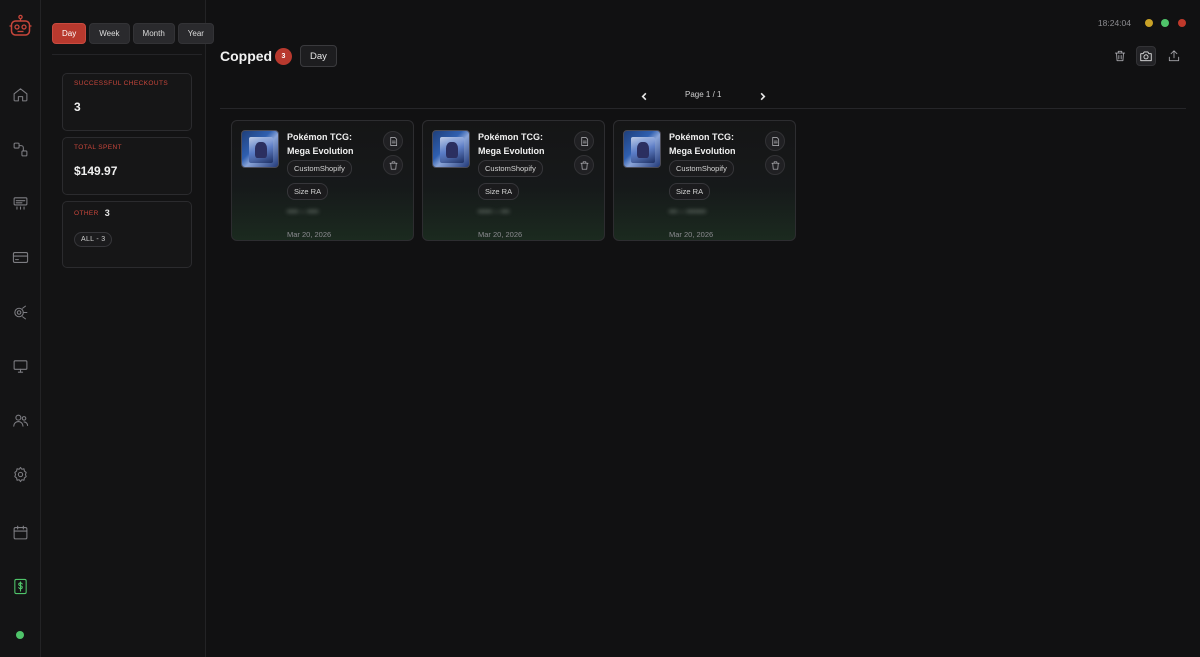 The height and width of the screenshot is (657, 1200). What do you see at coordinates (153, 33) in the screenshot?
I see `period-month-button: Month` at bounding box center [153, 33].